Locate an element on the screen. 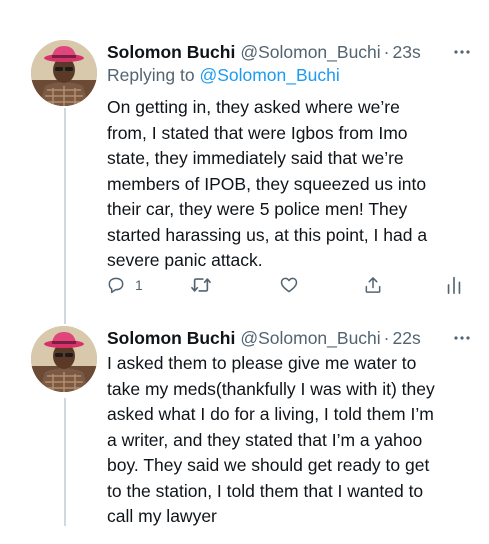 The height and width of the screenshot is (544, 489). reply-bubble-icon is located at coordinates (116, 285).